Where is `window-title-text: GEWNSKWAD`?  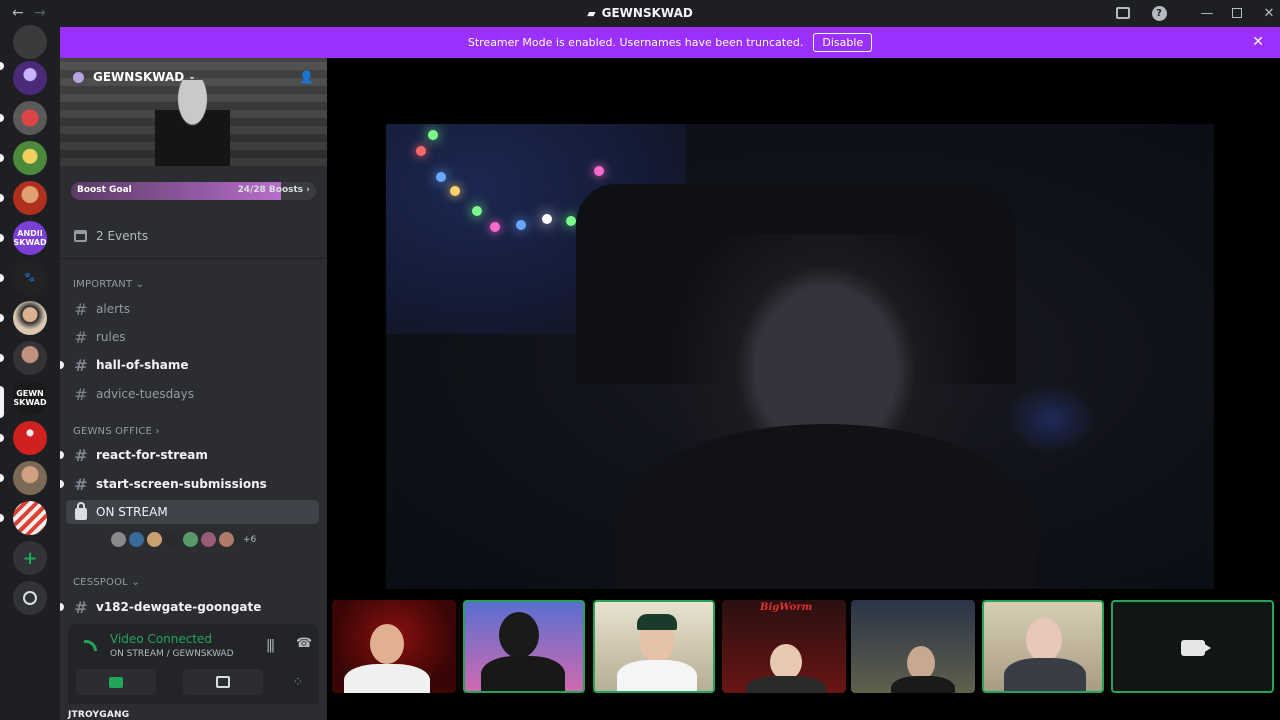 window-title-text: GEWNSKWAD is located at coordinates (647, 13).